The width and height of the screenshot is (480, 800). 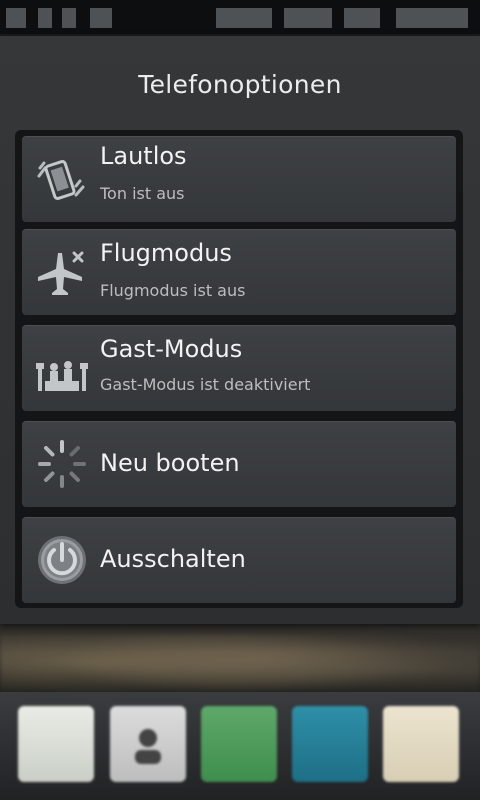 I want to click on silent-phone-icon, so click(x=62, y=180).